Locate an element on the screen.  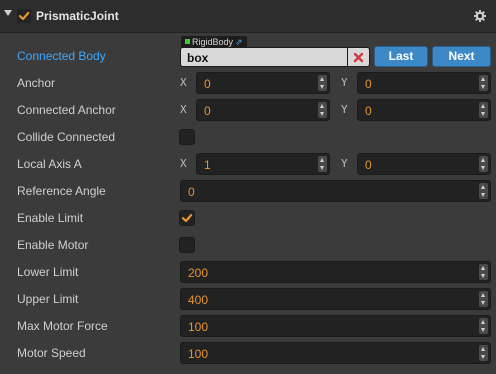
close-icon is located at coordinates (358, 57).